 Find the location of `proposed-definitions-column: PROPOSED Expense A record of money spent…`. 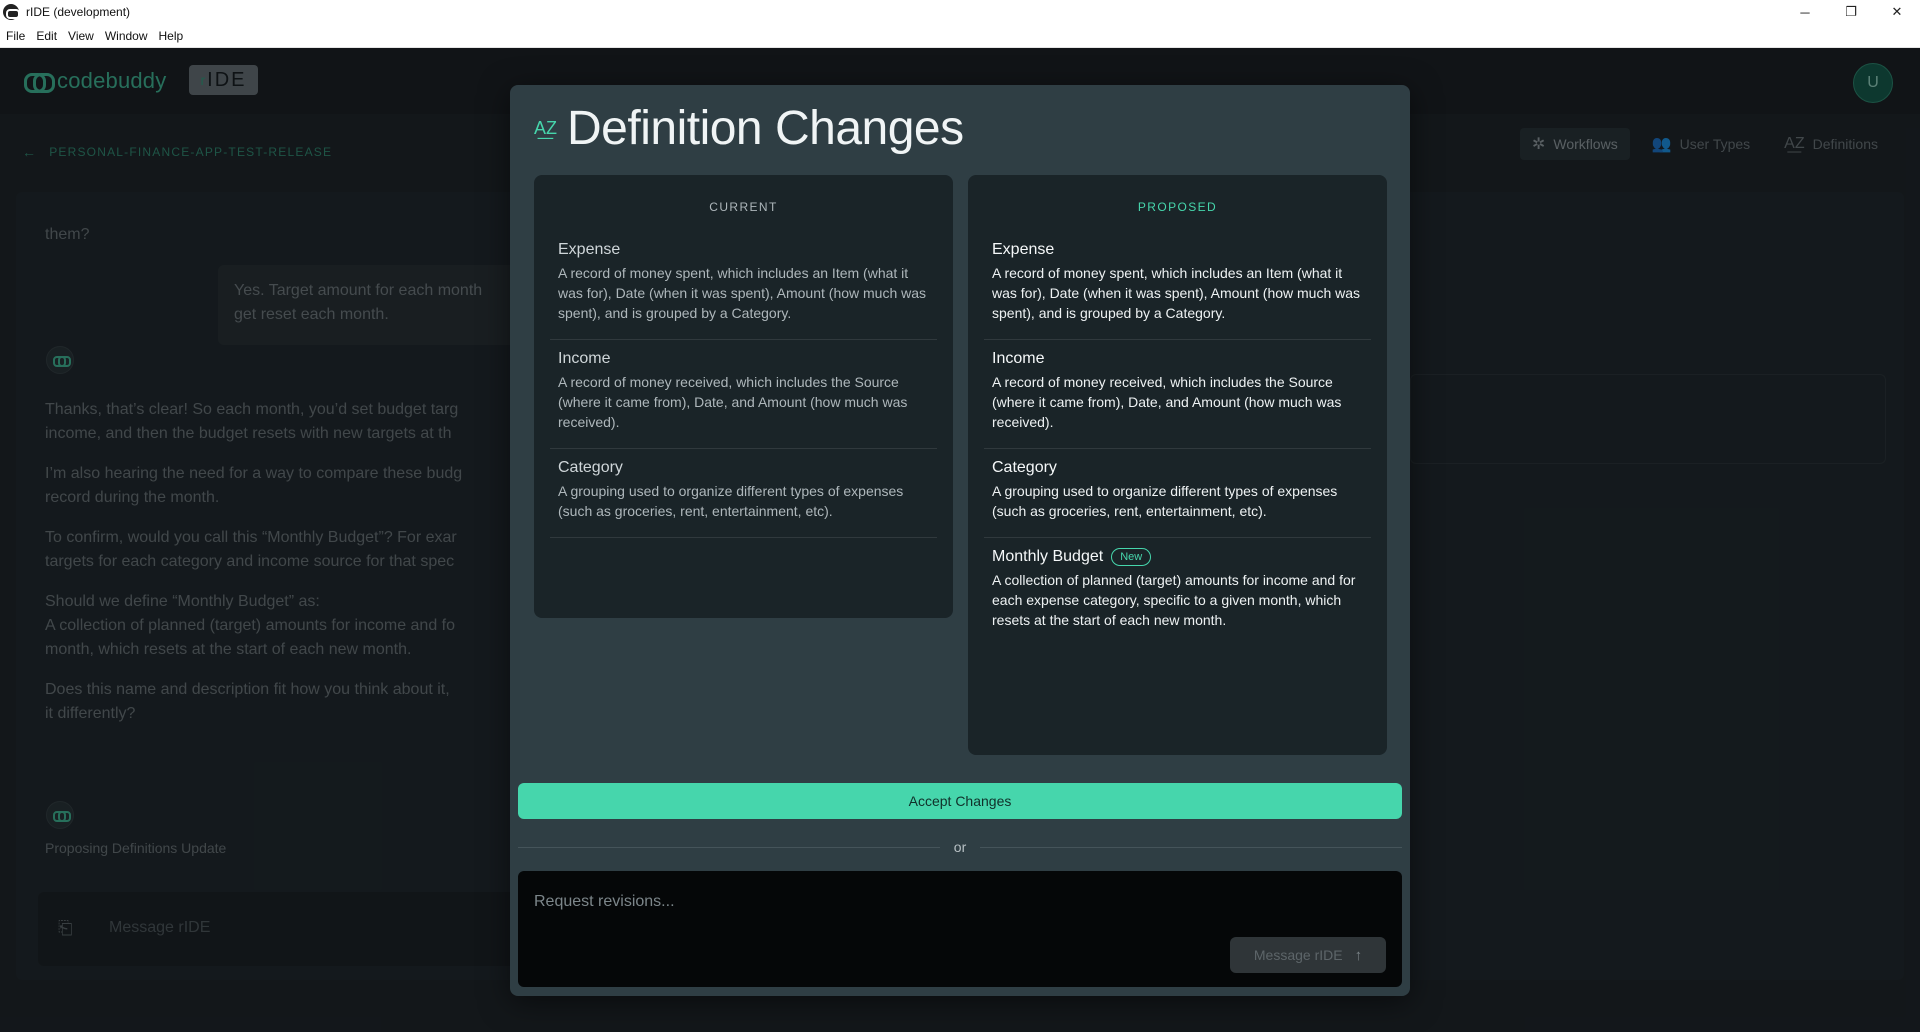

proposed-definitions-column: PROPOSED Expense A record of money spent… is located at coordinates (1177, 465).